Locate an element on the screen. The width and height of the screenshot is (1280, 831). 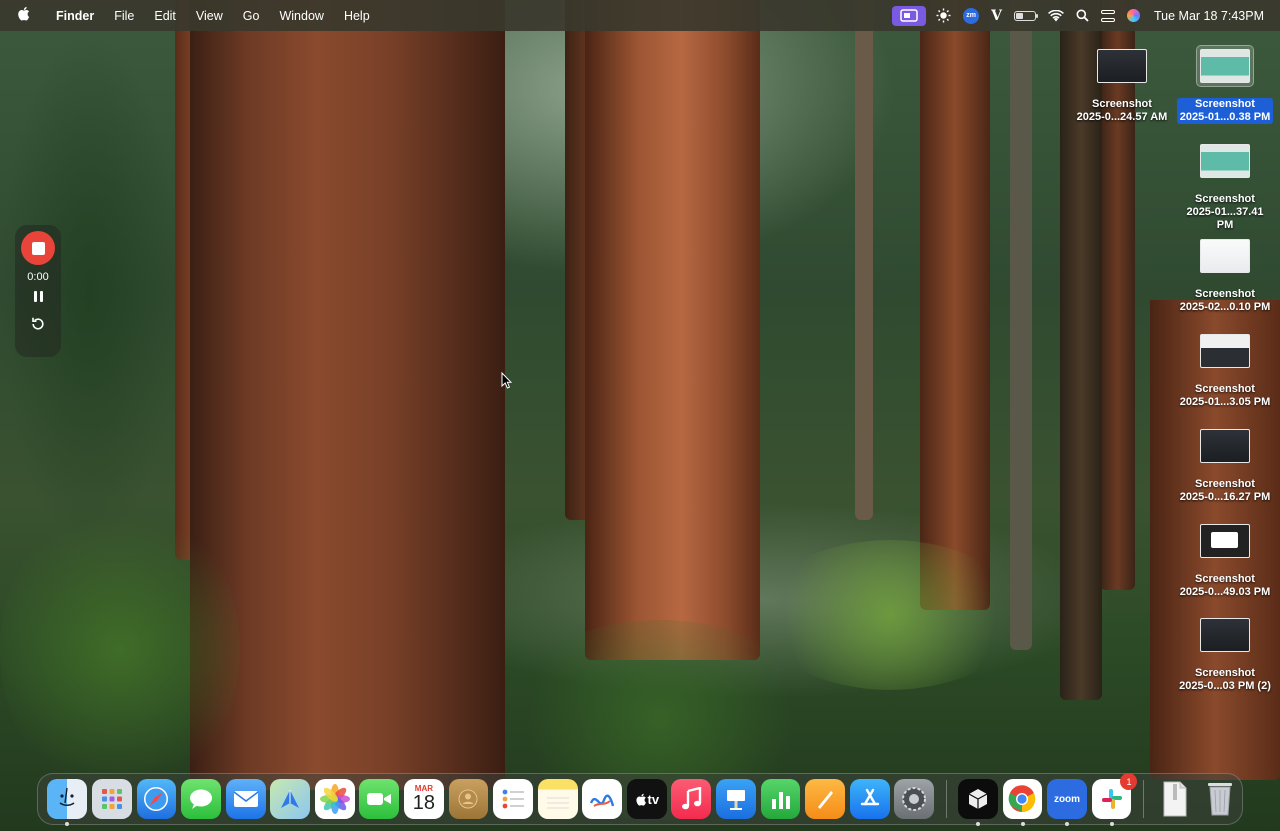
notes-icon is located at coordinates (557, 799).